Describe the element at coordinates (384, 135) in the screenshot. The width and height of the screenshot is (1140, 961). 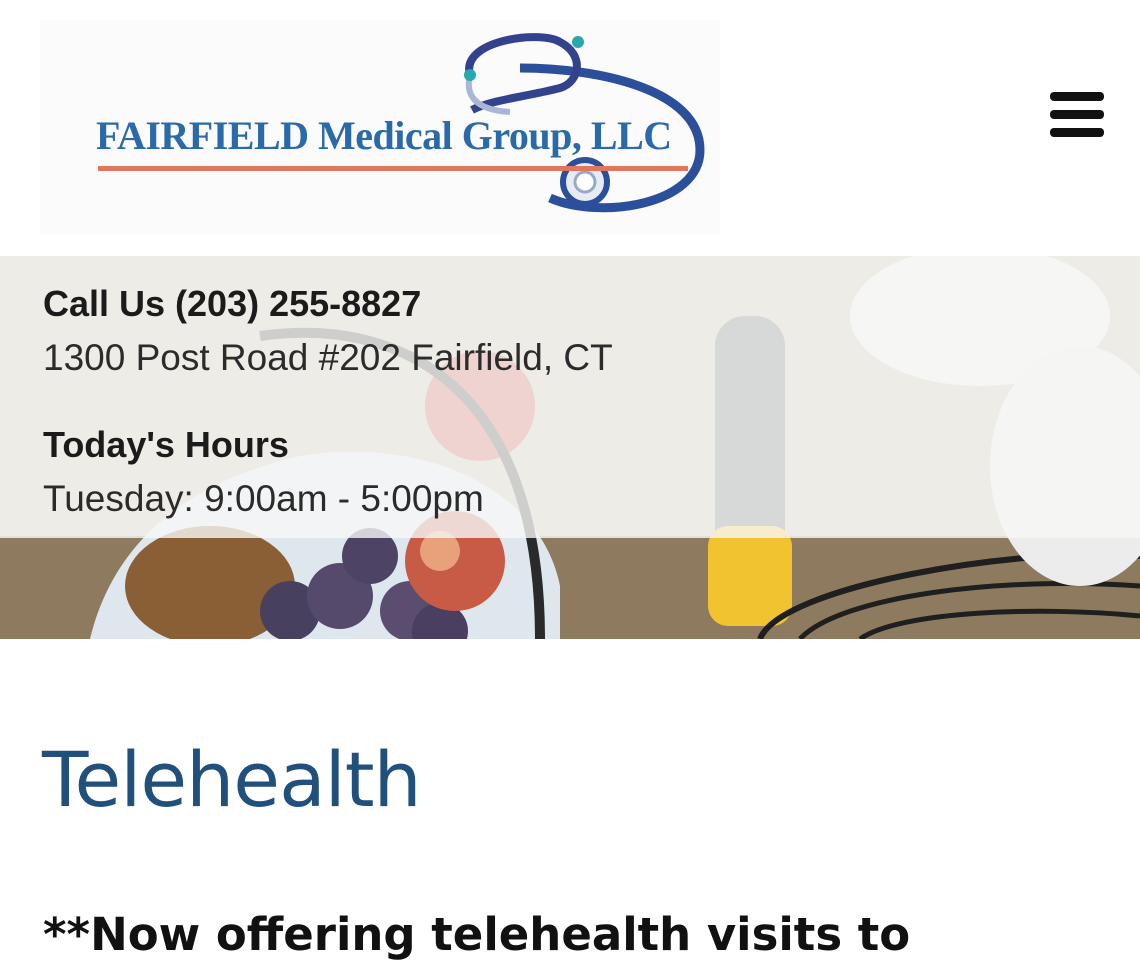
I see `logo-text: FAIRFIELD Medical Group, LLC` at that location.